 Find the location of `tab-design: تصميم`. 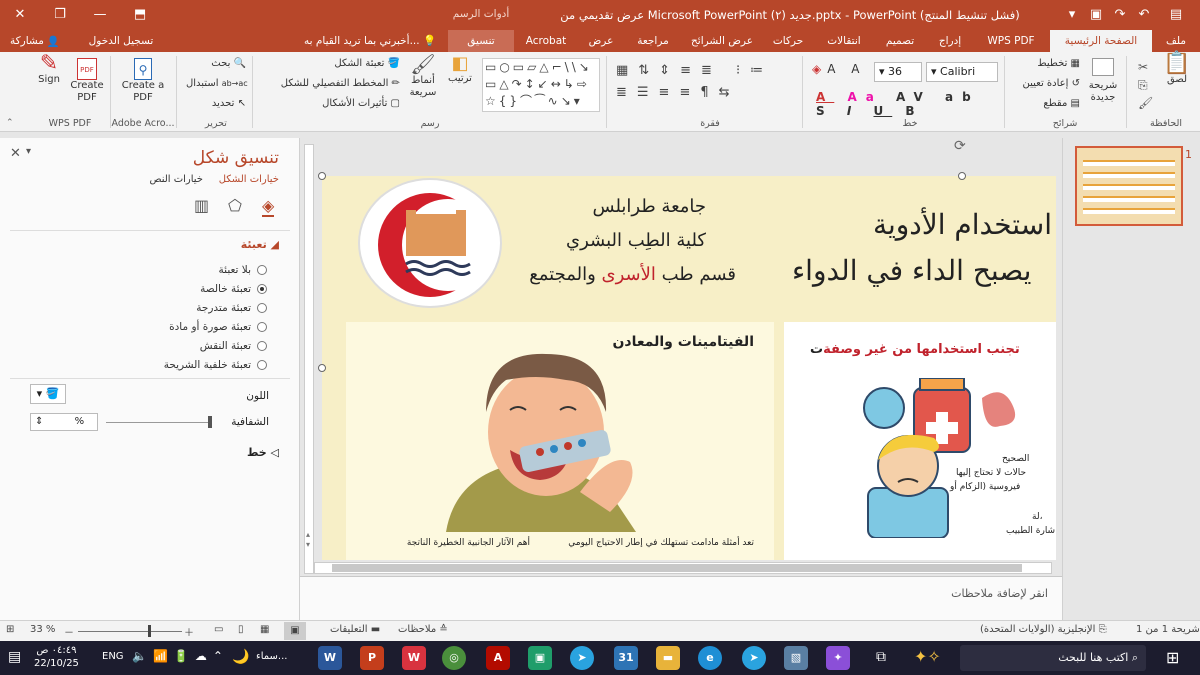

tab-design: تصميم is located at coordinates (900, 41).